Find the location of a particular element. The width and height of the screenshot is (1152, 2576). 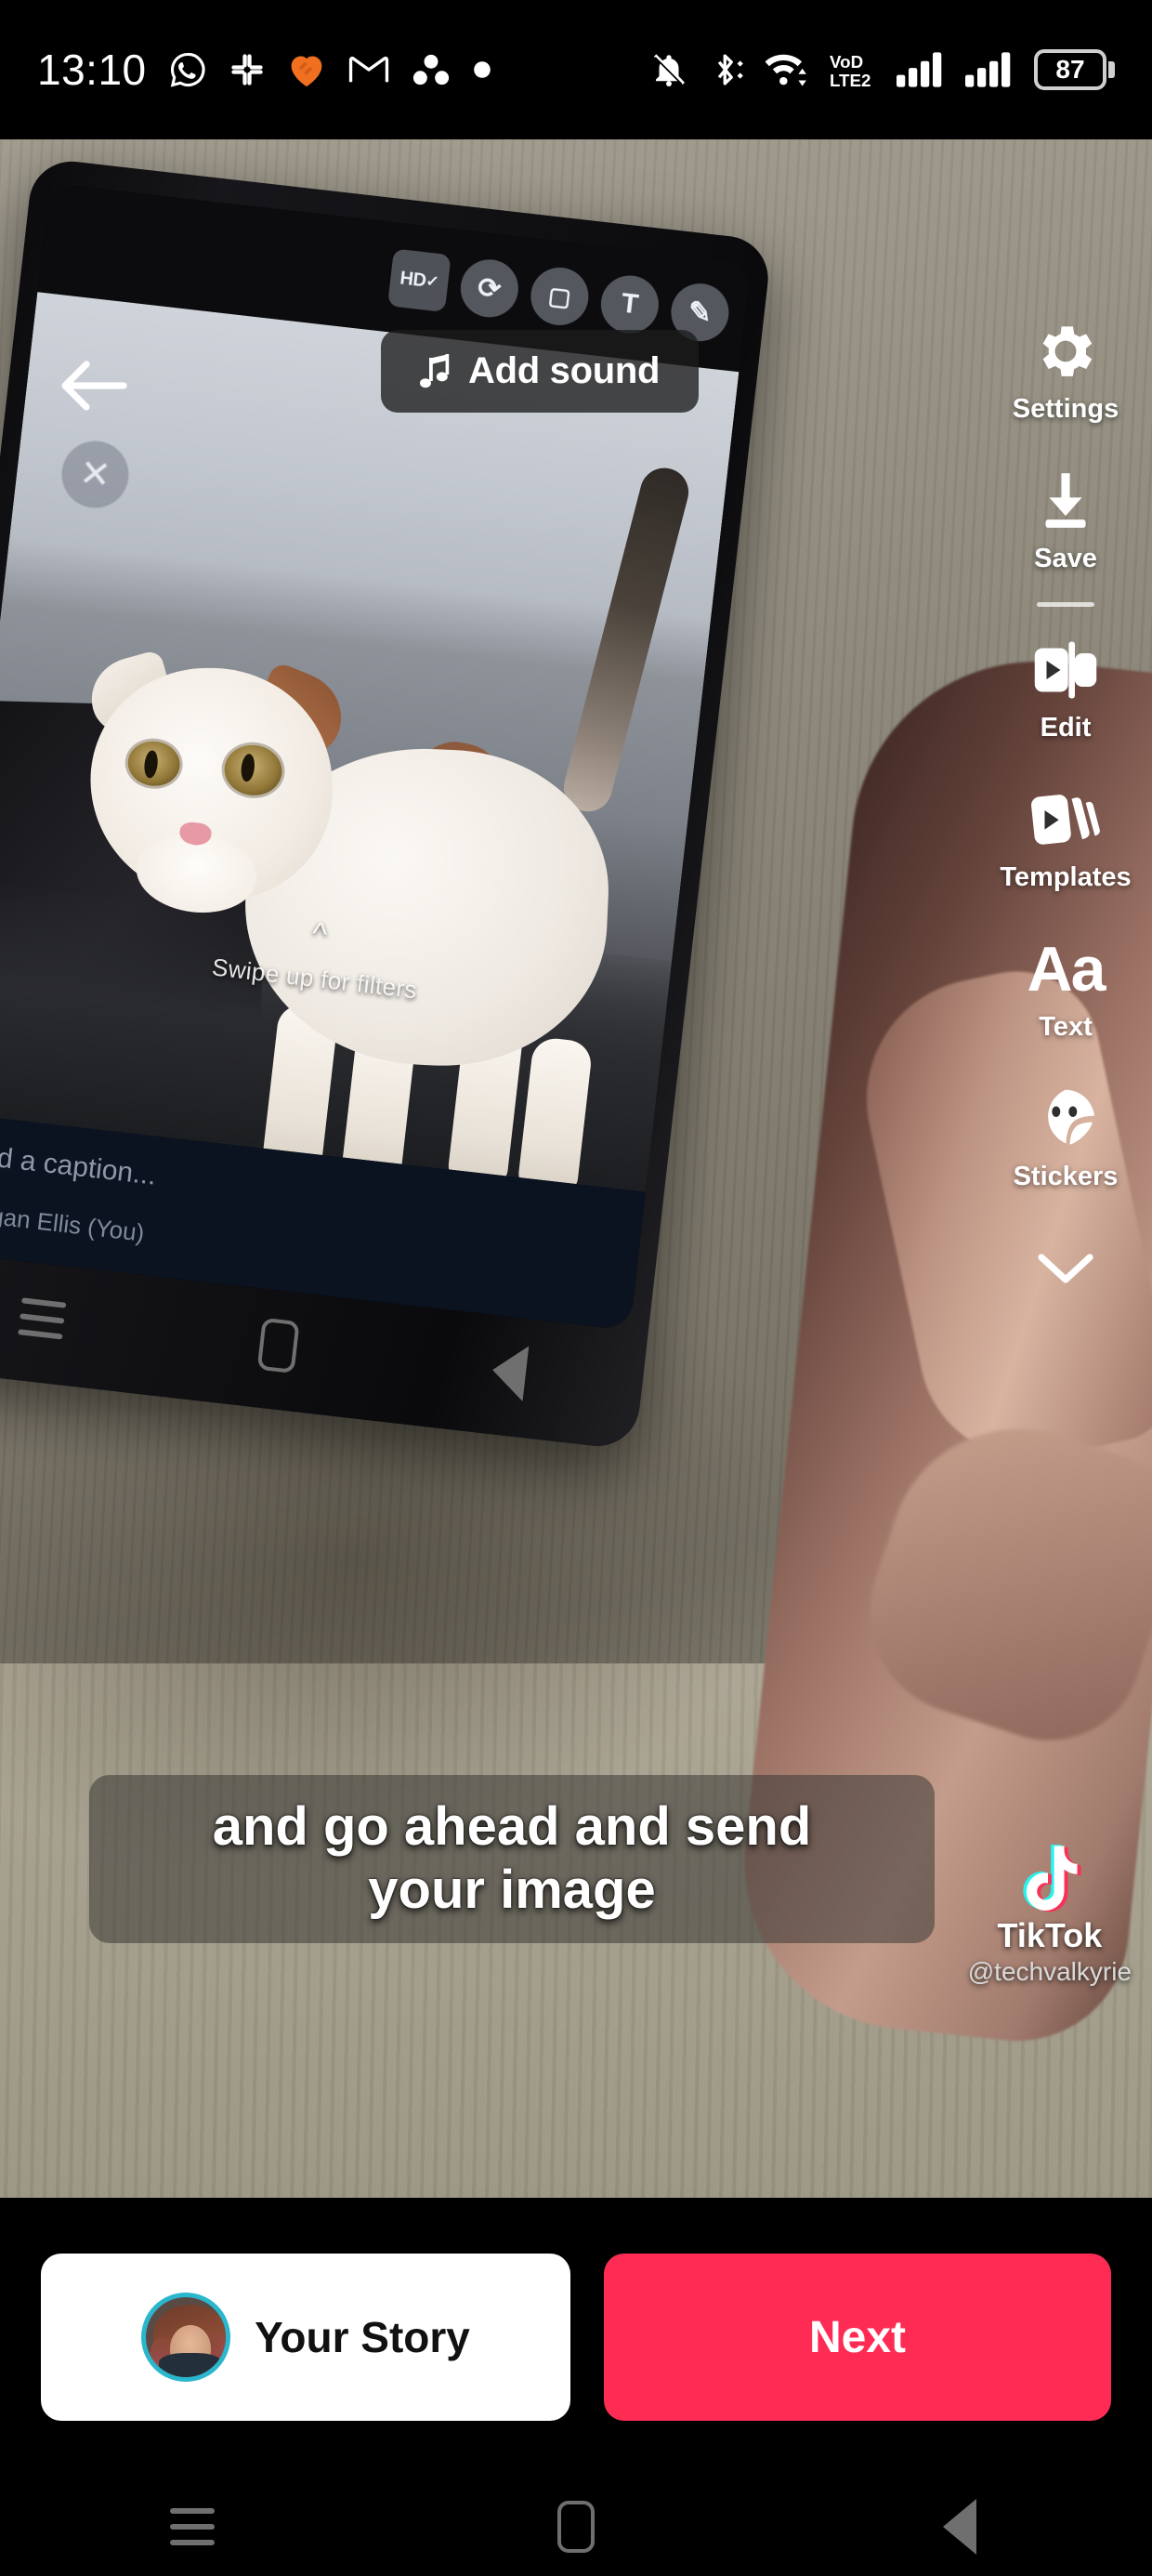

cat-tail is located at coordinates (626, 639).